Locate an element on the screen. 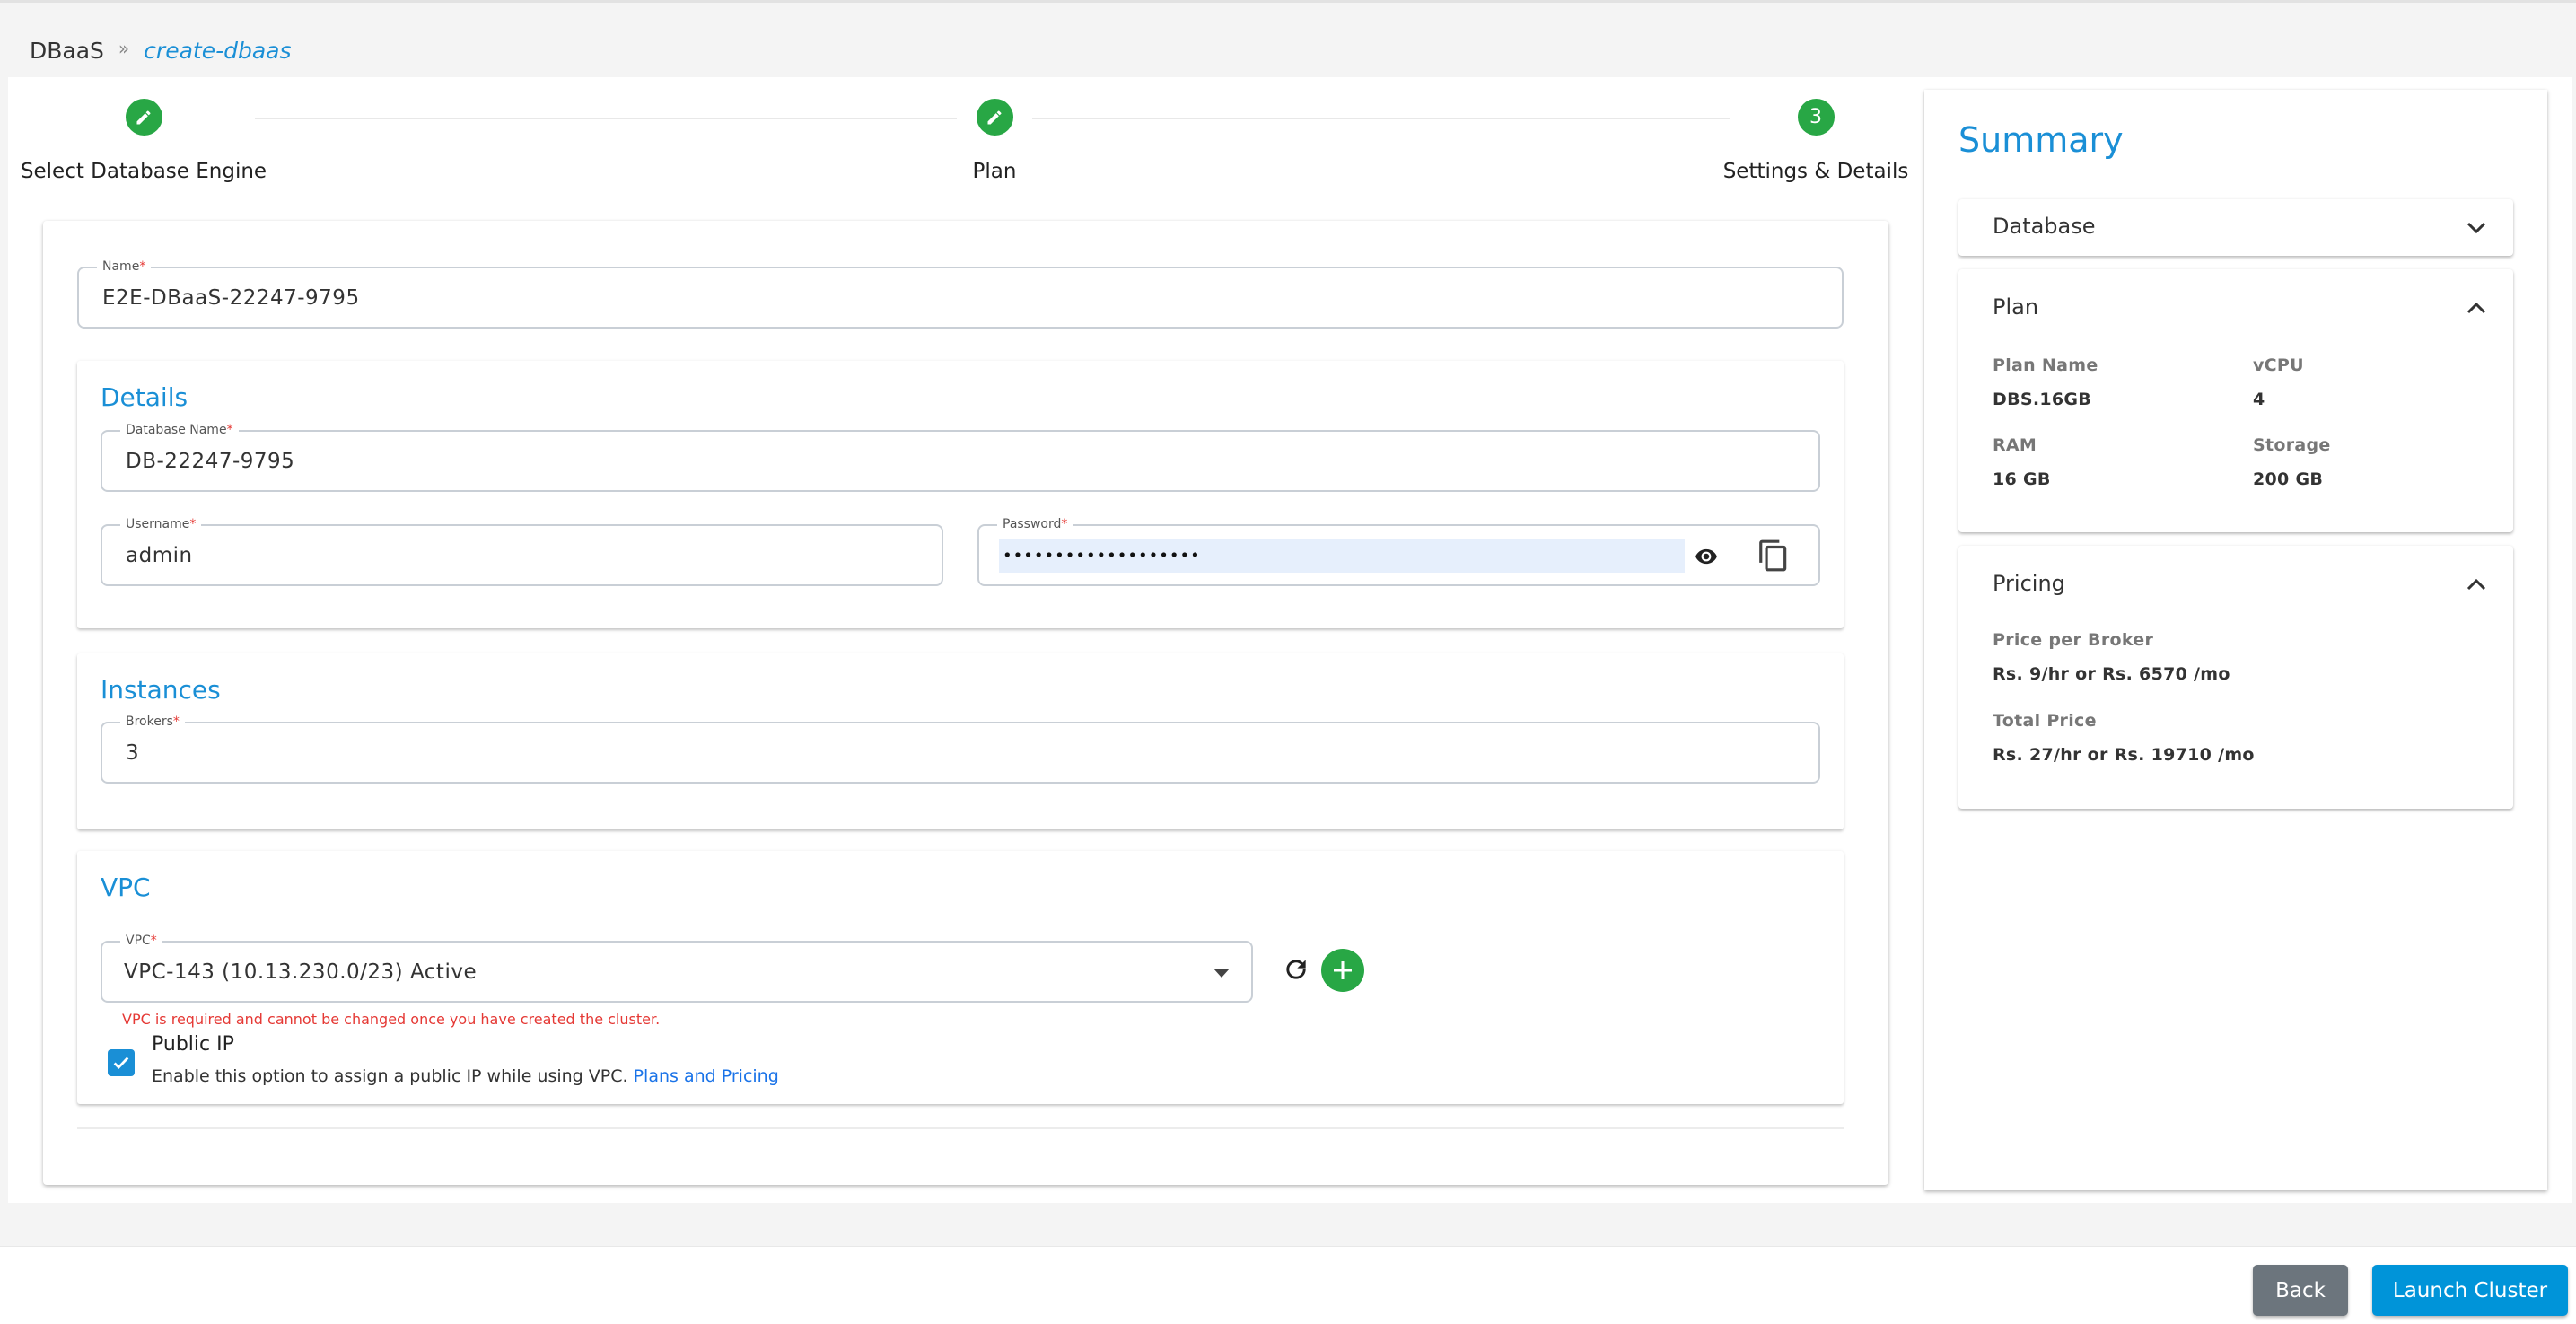 This screenshot has width=2576, height=1324. vpc-label: VPC* is located at coordinates (141, 941).